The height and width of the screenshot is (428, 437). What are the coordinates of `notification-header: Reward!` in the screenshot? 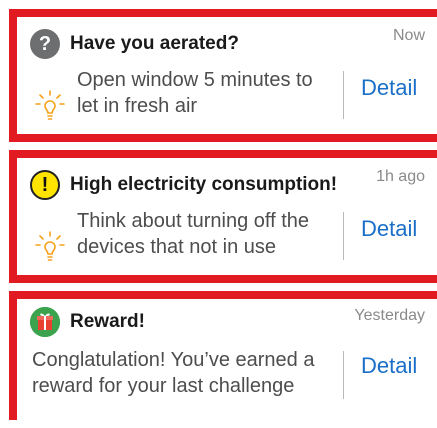 It's located at (87, 322).